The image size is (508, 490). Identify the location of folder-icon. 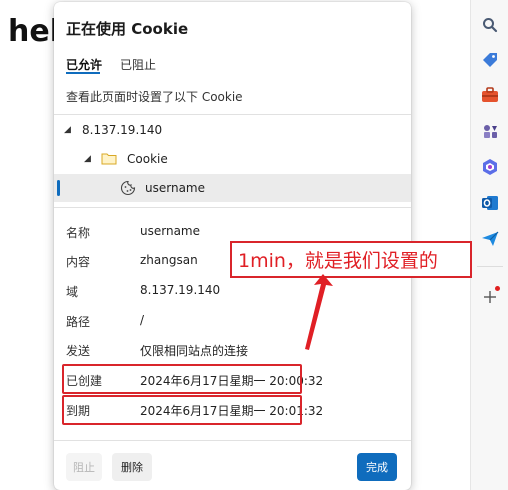
(109, 160).